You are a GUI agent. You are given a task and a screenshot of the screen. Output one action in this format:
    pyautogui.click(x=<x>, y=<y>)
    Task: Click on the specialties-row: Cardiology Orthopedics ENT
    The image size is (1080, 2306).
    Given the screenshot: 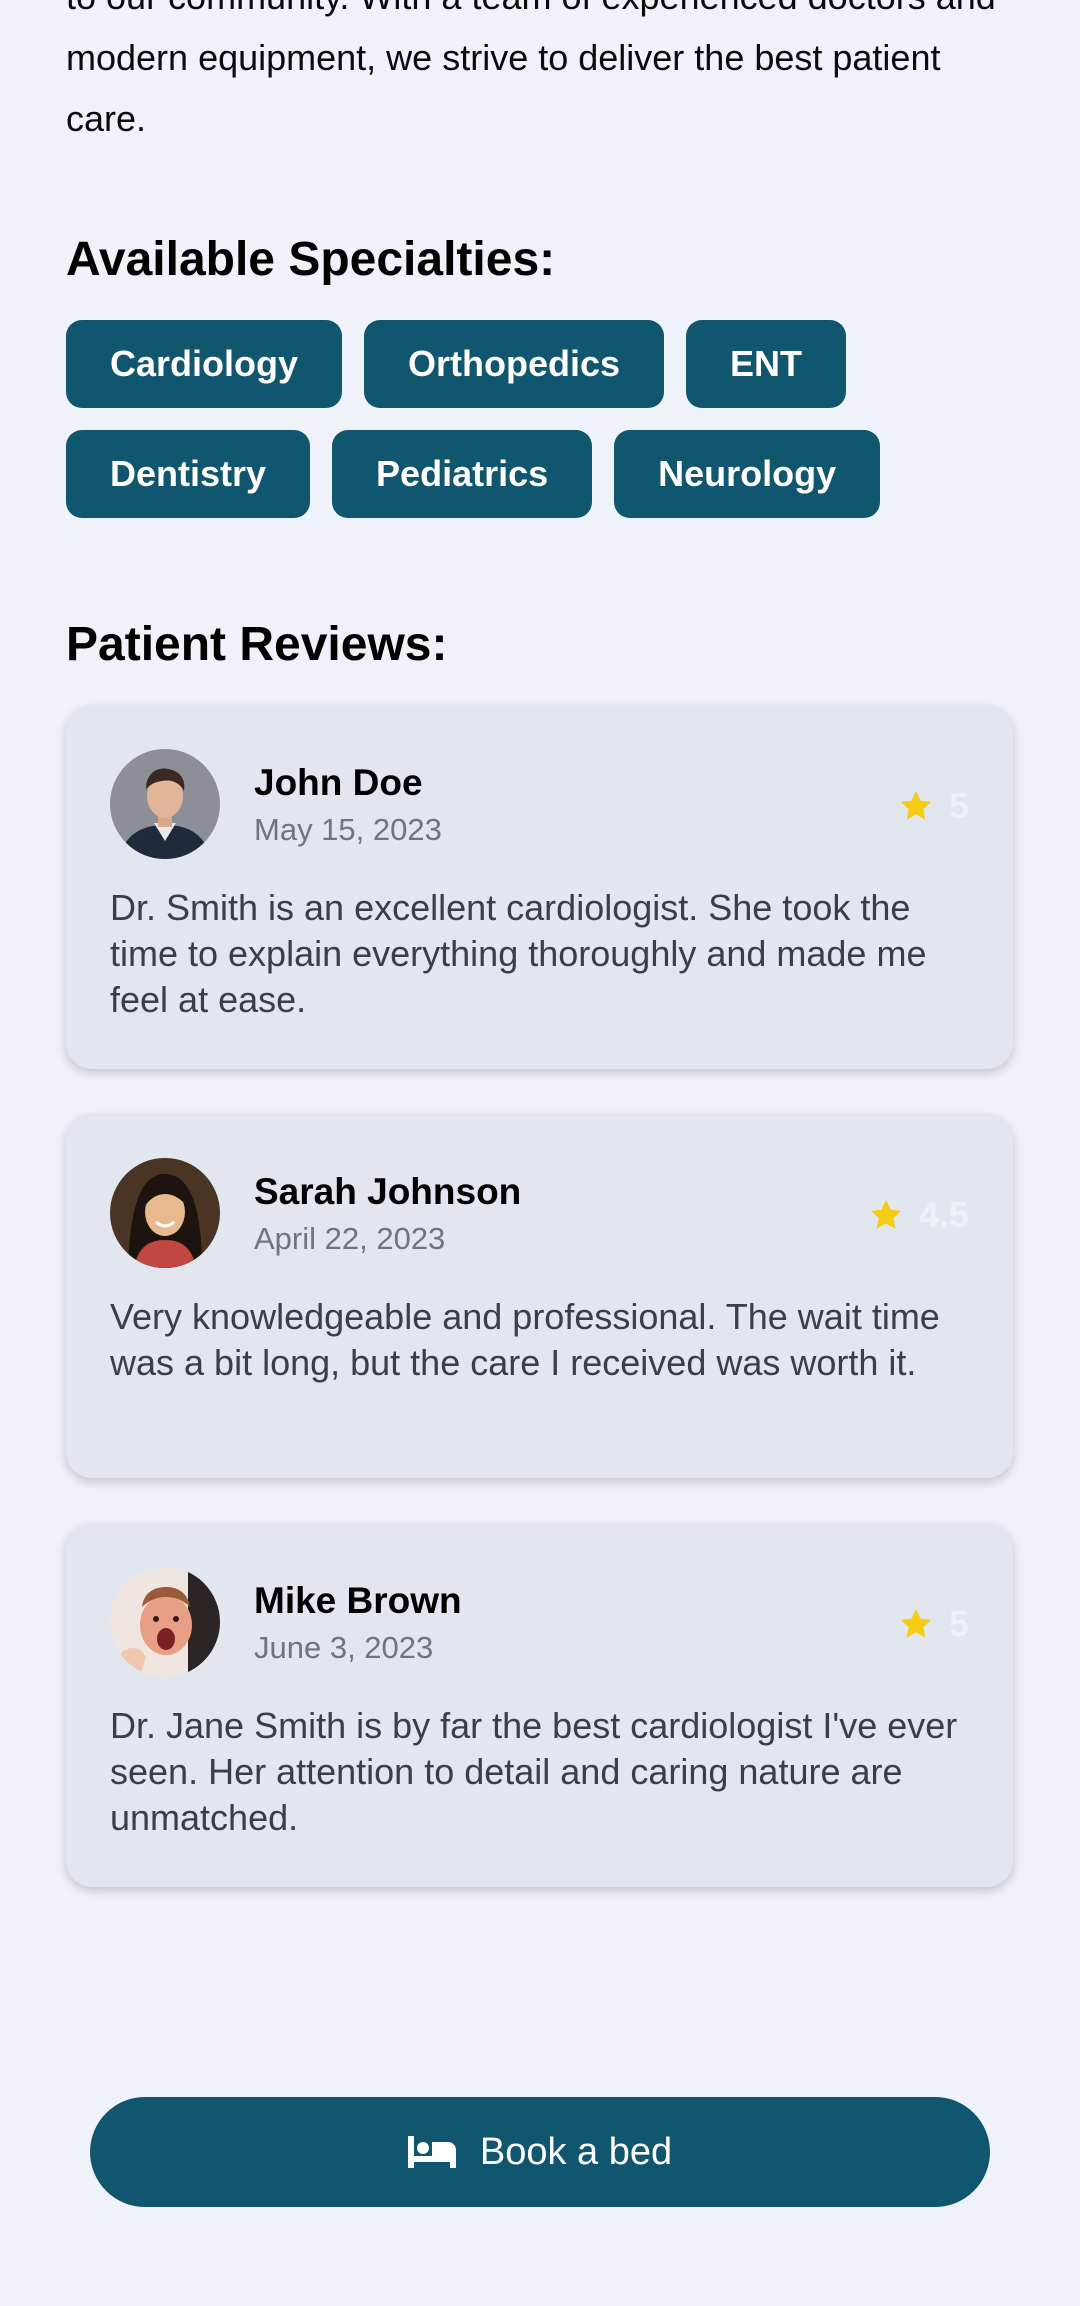 What is the action you would take?
    pyautogui.click(x=541, y=364)
    